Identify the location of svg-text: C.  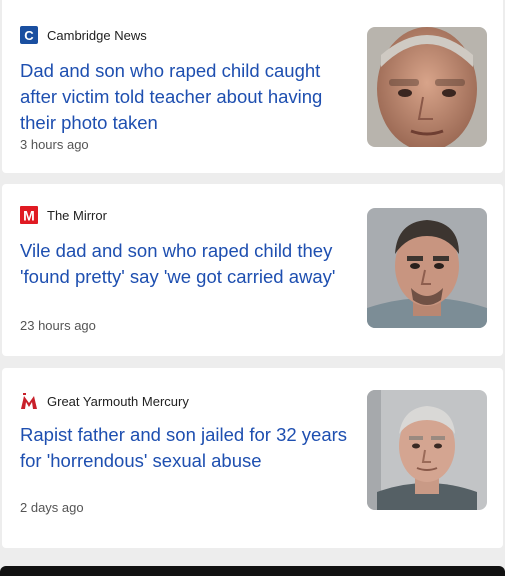
(29, 35).